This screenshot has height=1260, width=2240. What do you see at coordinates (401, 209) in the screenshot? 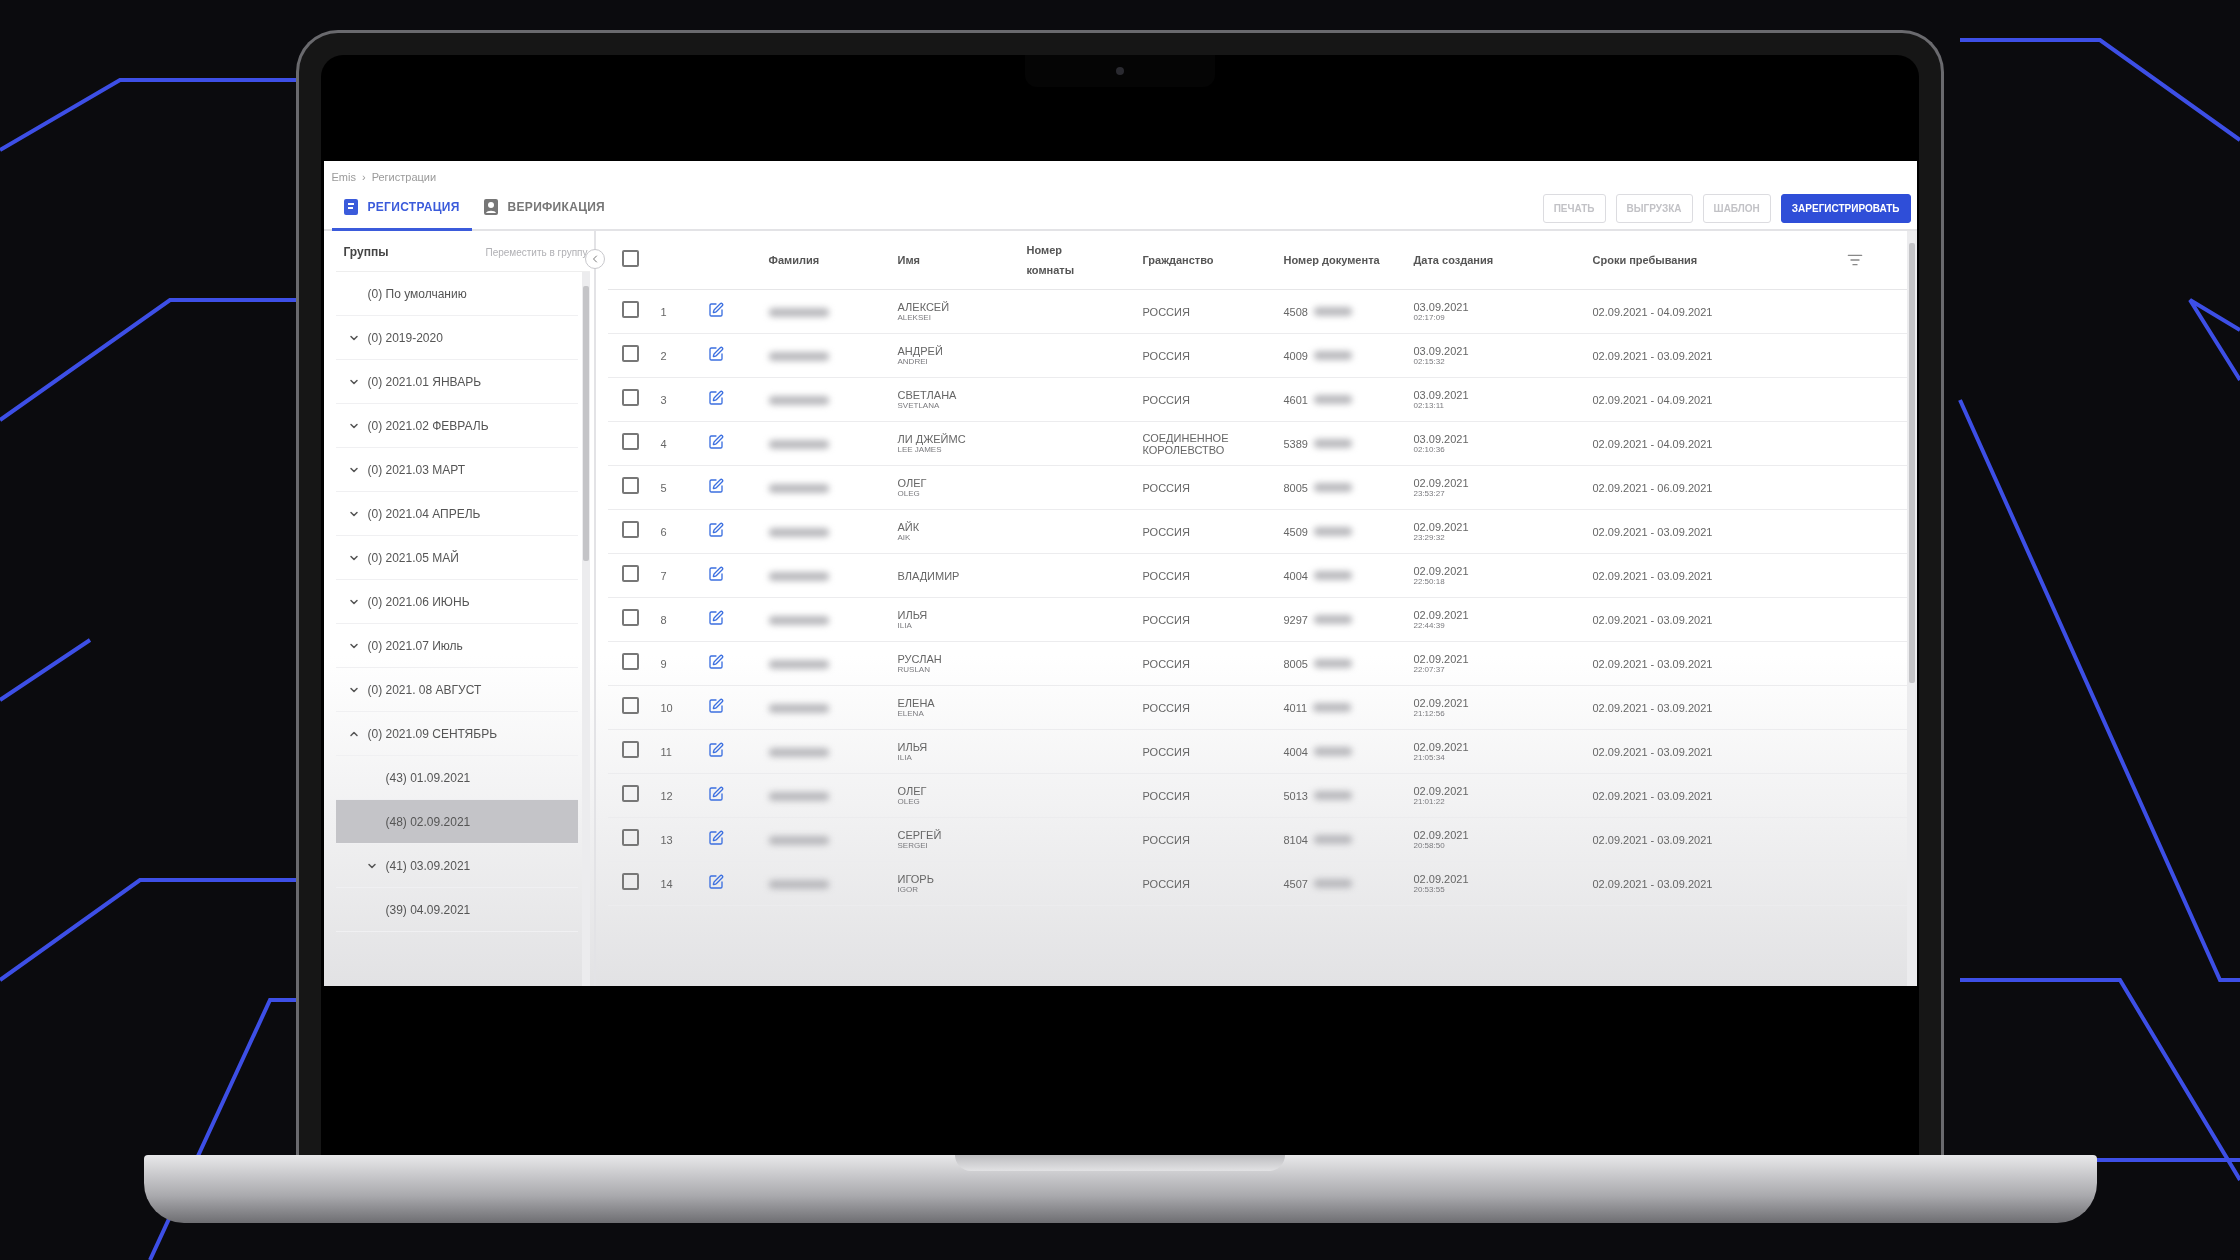
I see `tab: РЕГИСТРАЦИЯ` at bounding box center [401, 209].